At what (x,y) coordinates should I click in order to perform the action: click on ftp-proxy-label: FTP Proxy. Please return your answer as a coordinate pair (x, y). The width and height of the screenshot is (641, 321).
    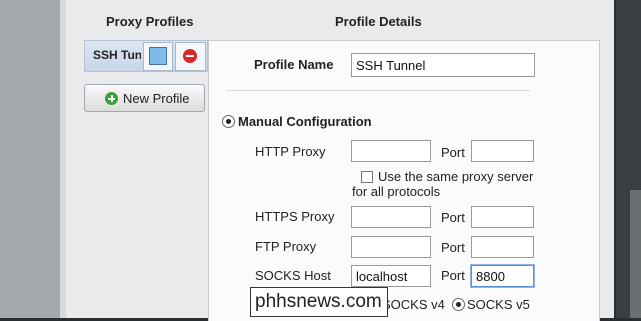
    Looking at the image, I should click on (286, 246).